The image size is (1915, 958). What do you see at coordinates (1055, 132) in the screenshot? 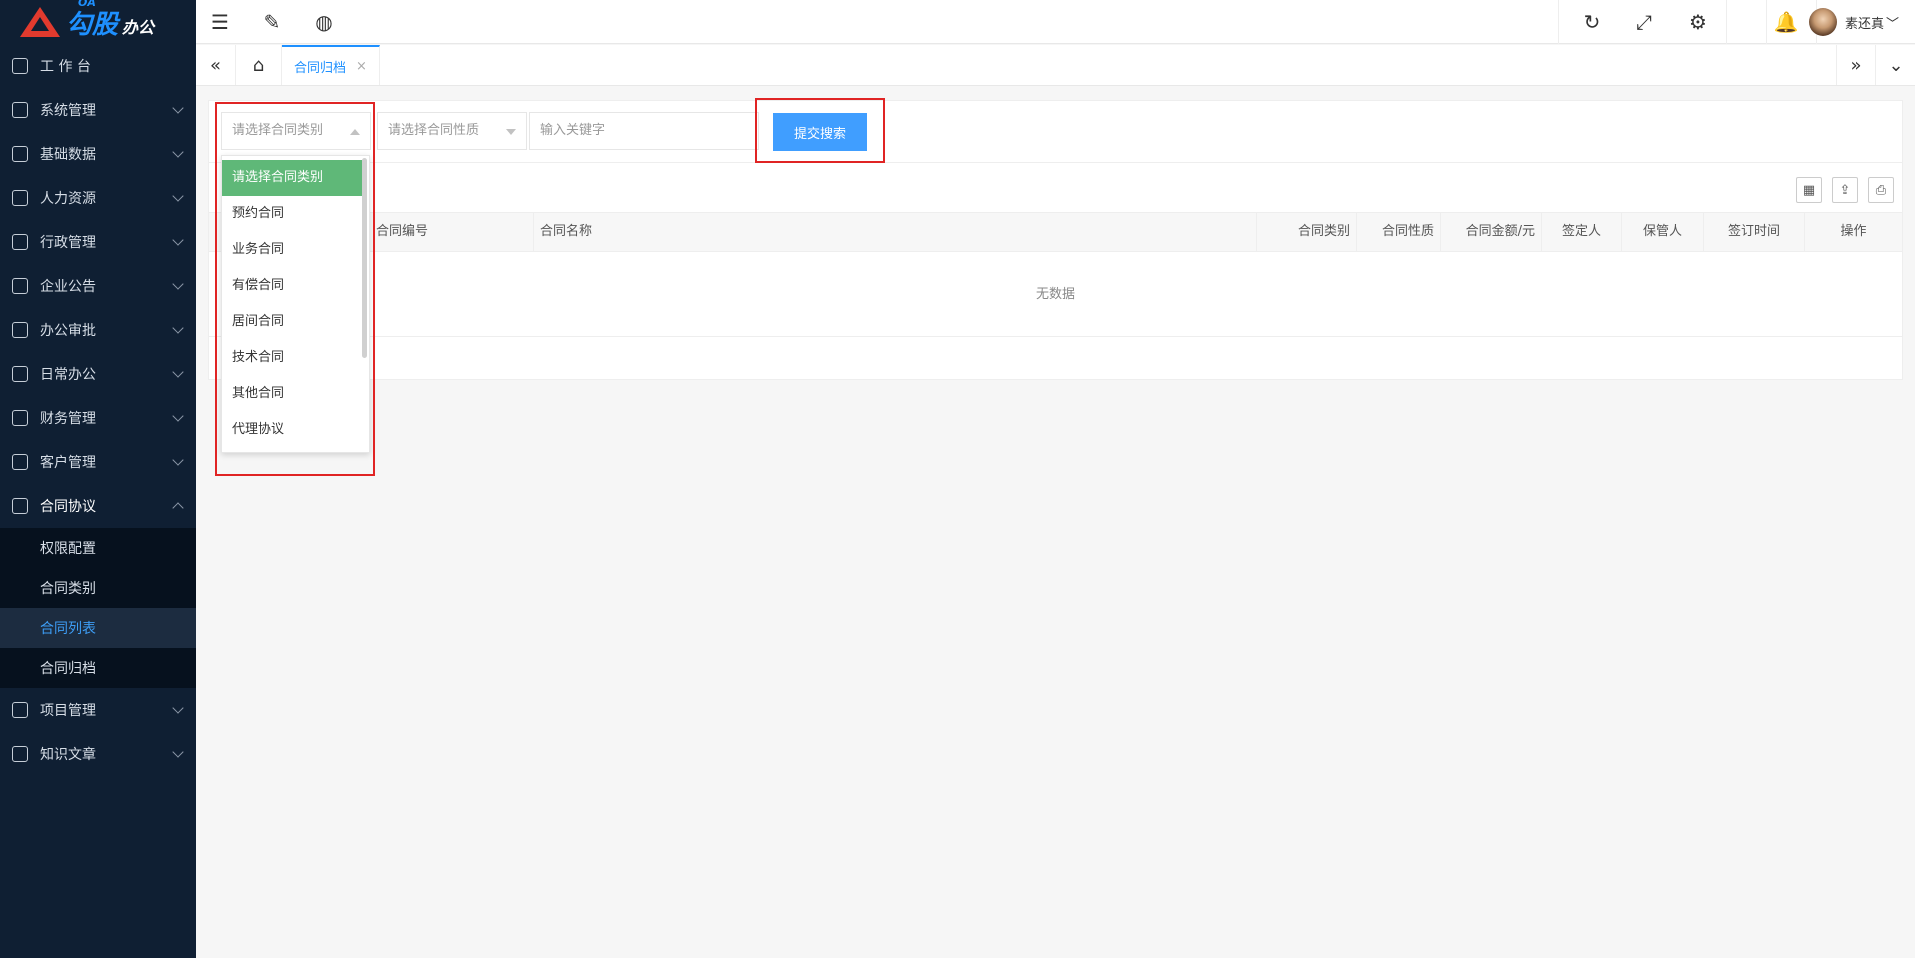
I see `filter-row: 请选择合同类别 请选择合同性质 输入关键字 提交搜索` at bounding box center [1055, 132].